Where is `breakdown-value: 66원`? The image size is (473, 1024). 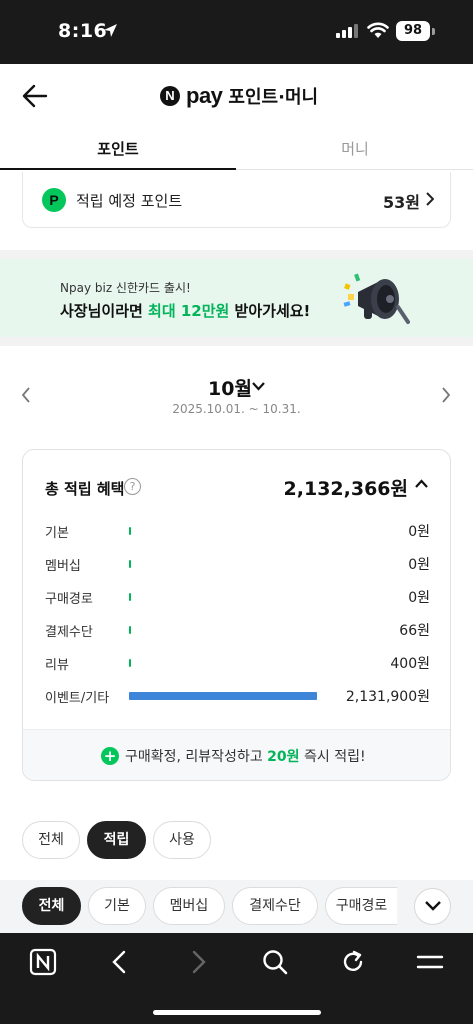 breakdown-value: 66원 is located at coordinates (414, 631).